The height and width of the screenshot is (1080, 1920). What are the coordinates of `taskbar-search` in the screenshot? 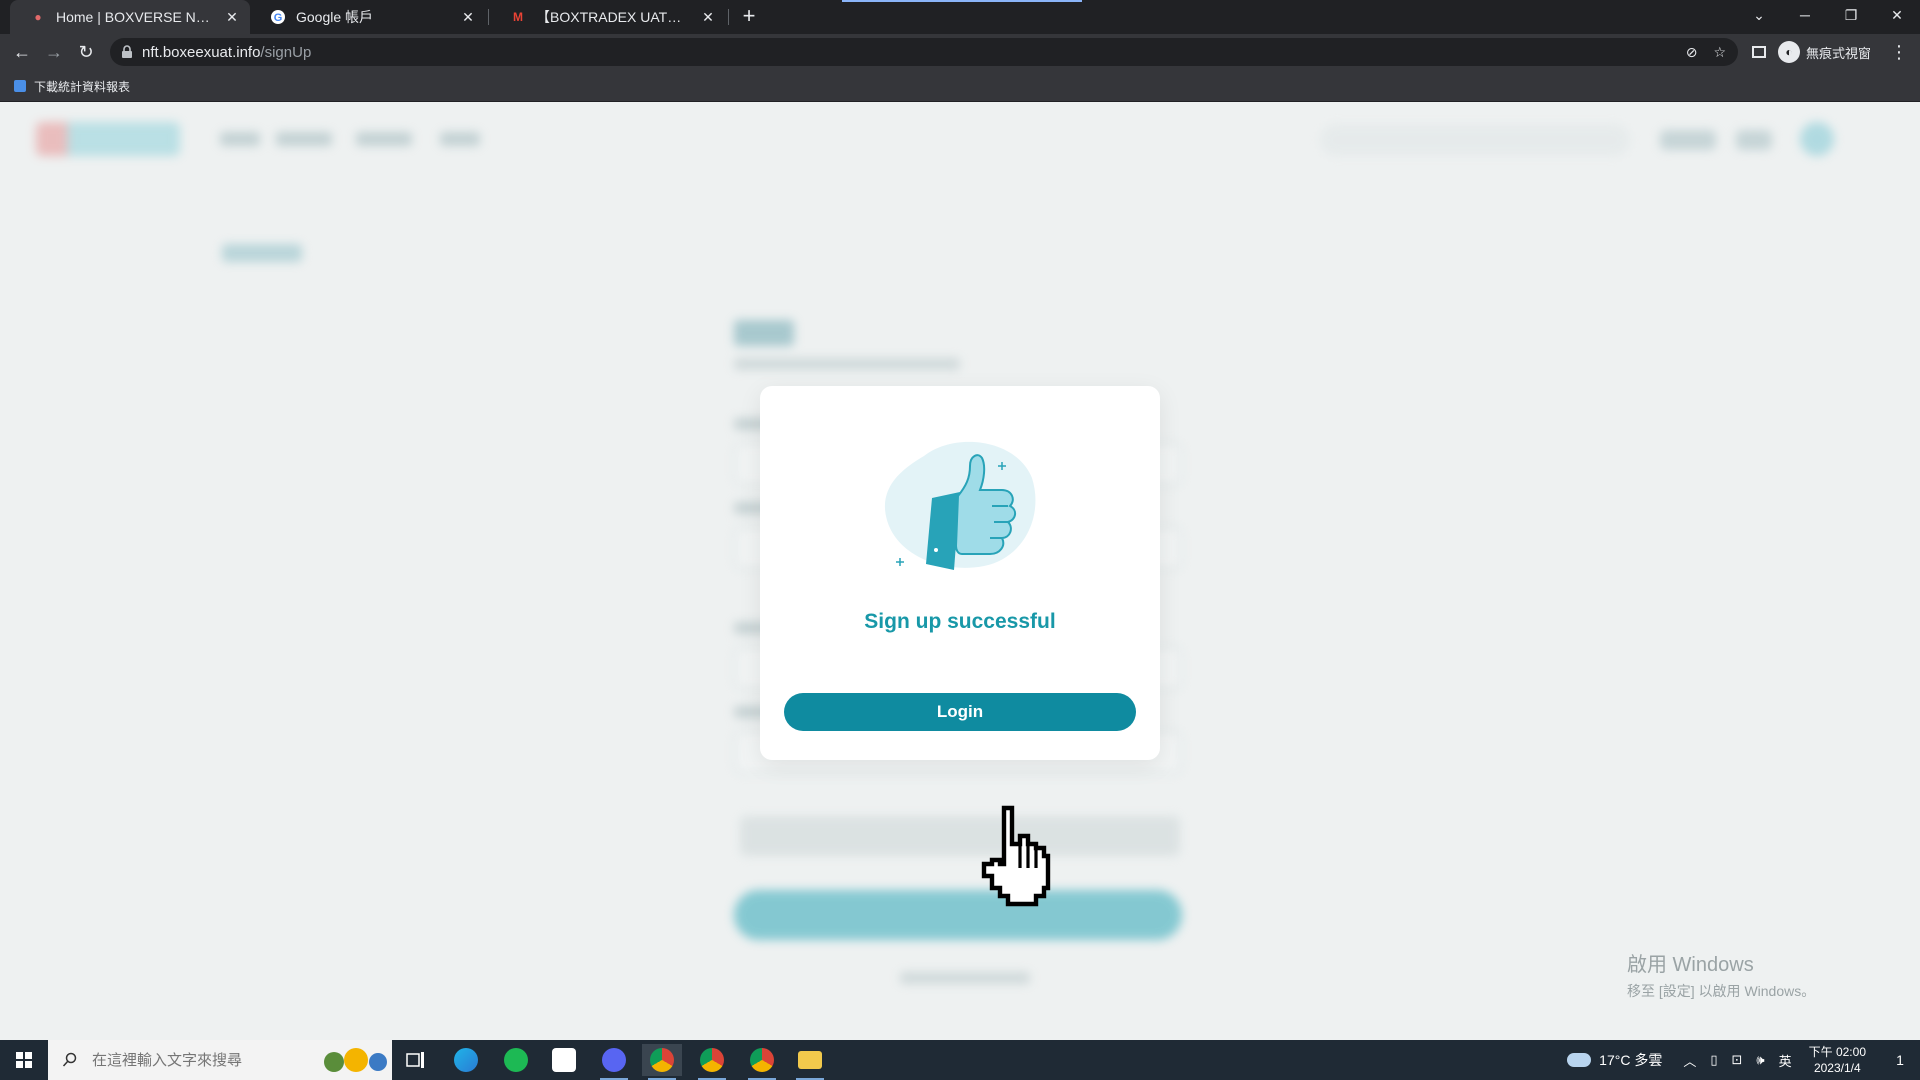 It's located at (220, 1060).